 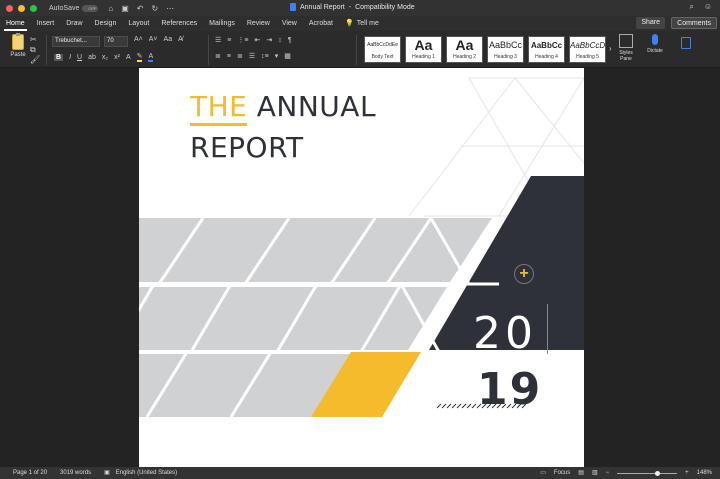 What do you see at coordinates (704, 473) in the screenshot?
I see `zoom-level: 148%` at bounding box center [704, 473].